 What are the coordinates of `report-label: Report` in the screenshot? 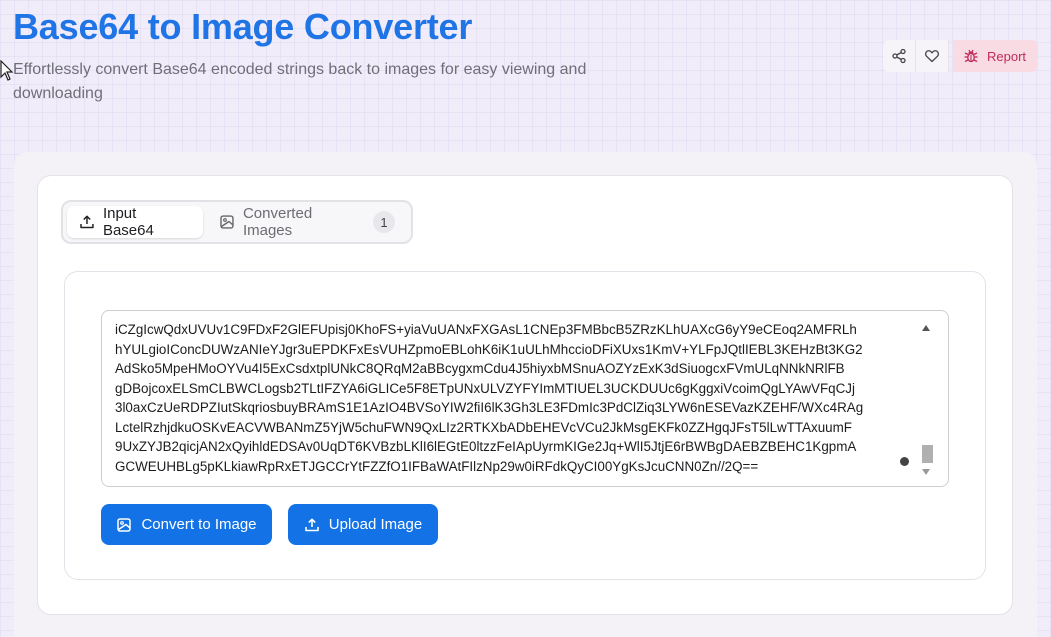 It's located at (1007, 56).